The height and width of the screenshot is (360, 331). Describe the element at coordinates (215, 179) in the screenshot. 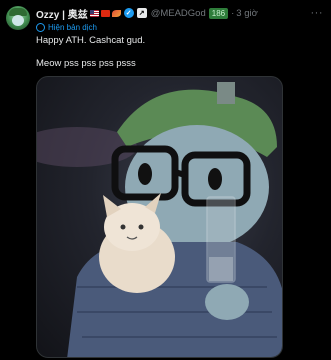

I see `eye-right` at that location.